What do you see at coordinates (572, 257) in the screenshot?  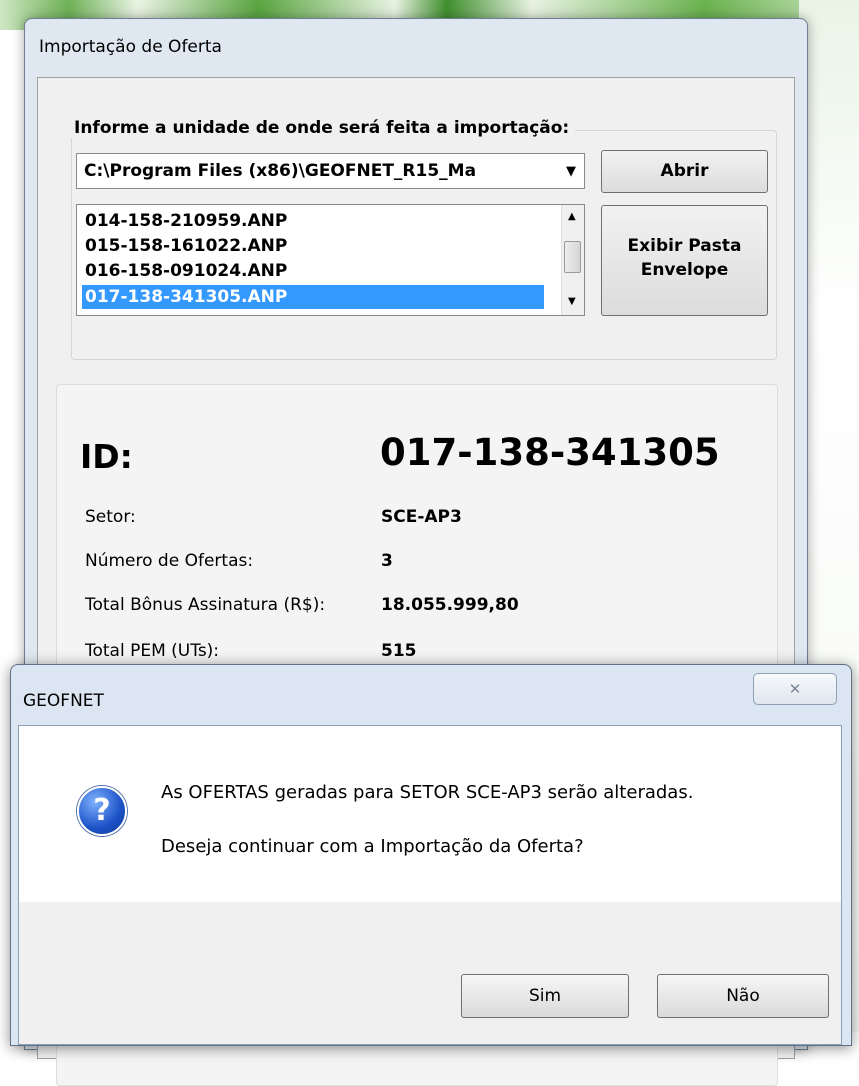 I see `scroll-thumb` at bounding box center [572, 257].